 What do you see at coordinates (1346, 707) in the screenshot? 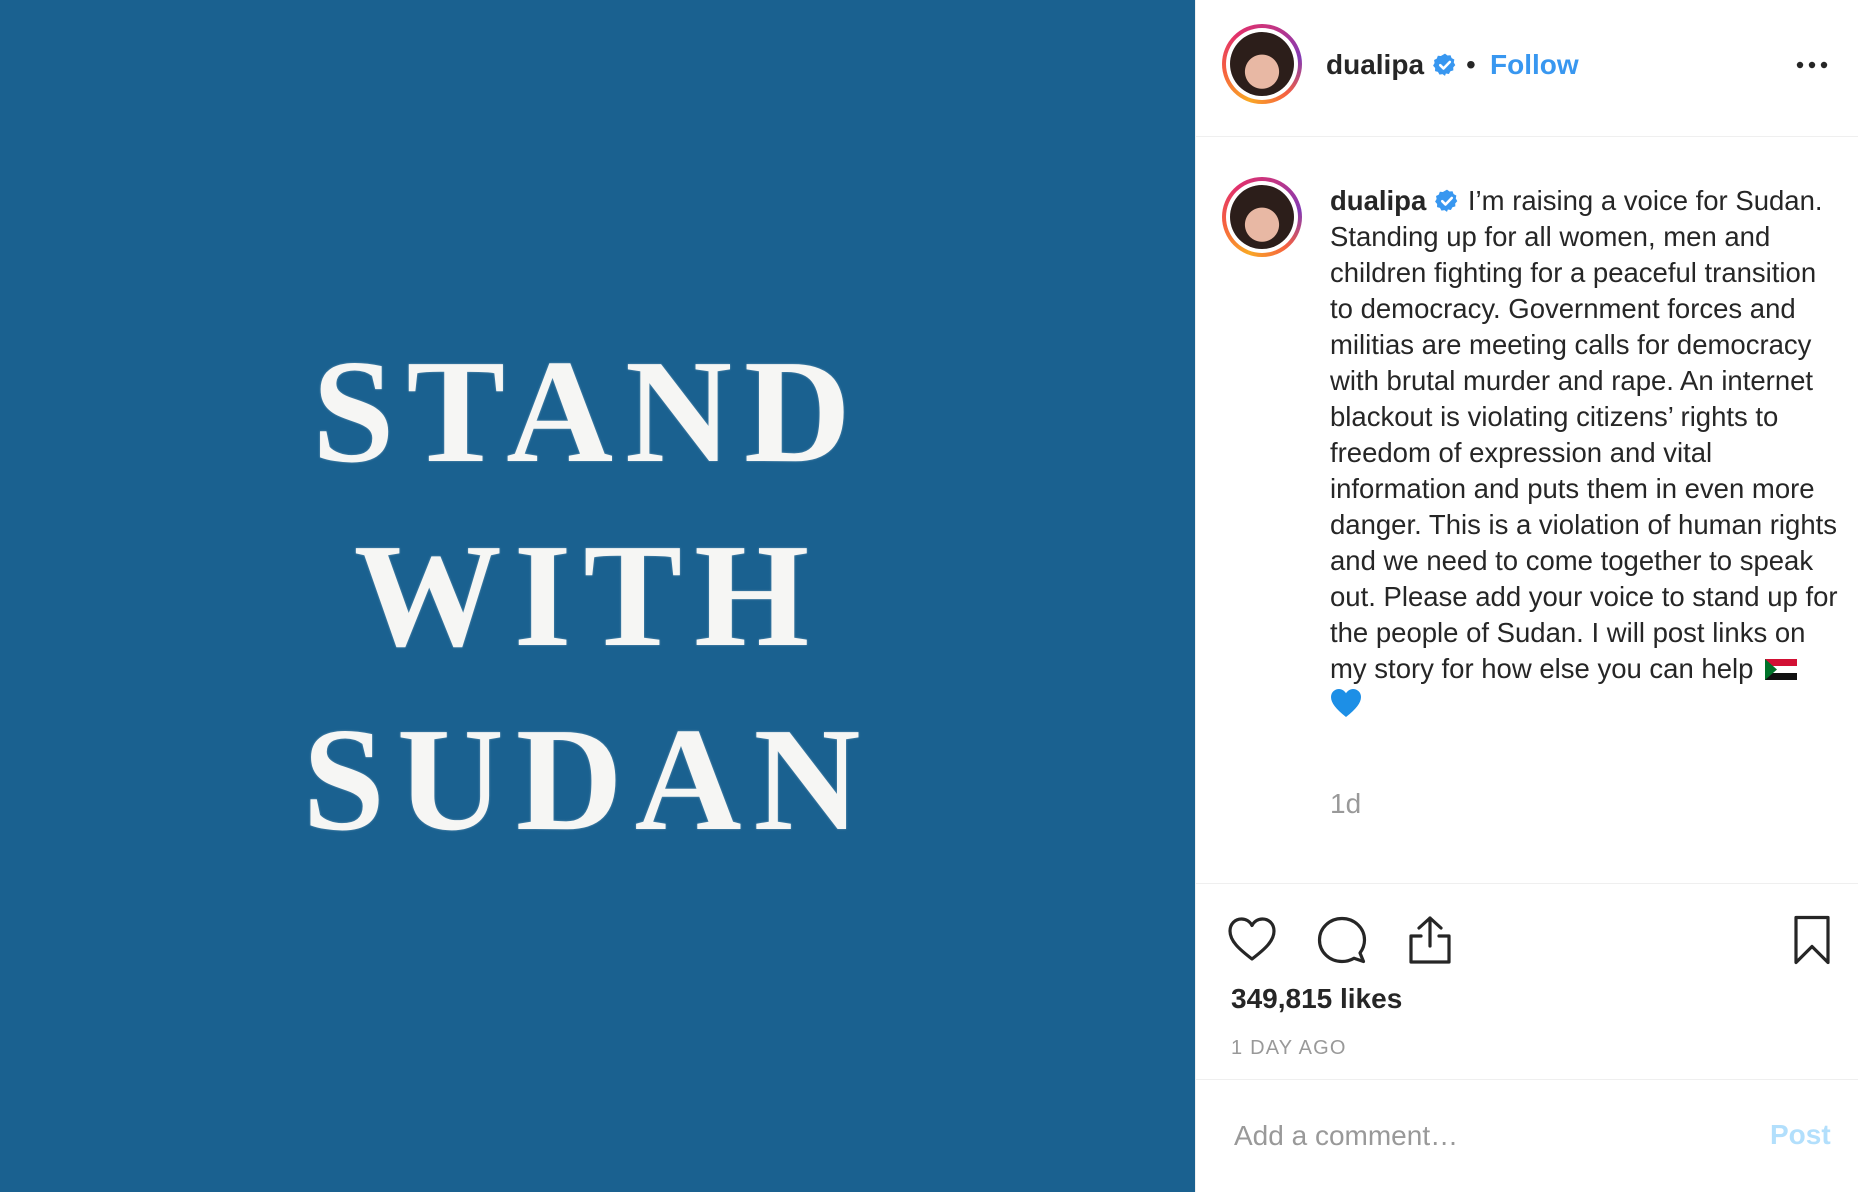
I see `blue-heart-icon` at bounding box center [1346, 707].